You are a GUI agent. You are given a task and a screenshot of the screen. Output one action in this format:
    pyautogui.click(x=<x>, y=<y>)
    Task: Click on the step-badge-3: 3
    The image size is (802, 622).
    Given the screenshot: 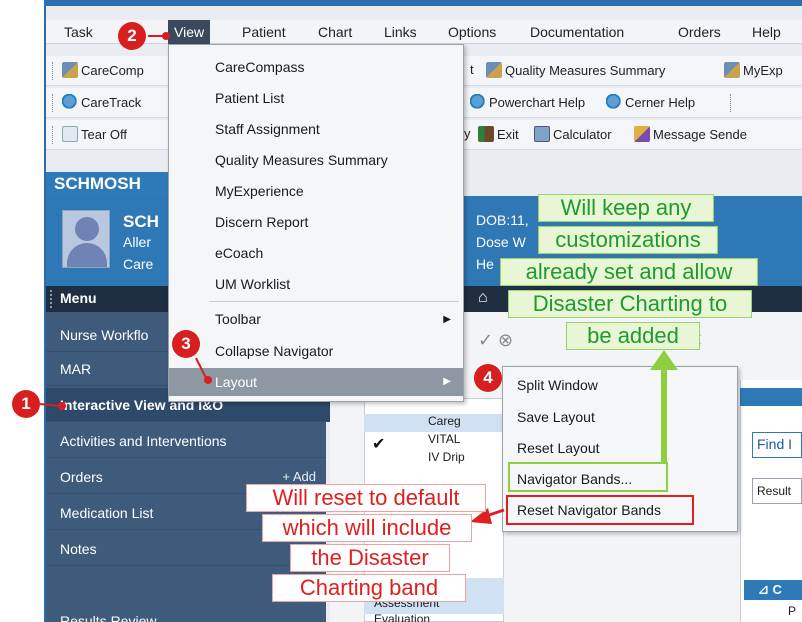 What is the action you would take?
    pyautogui.click(x=186, y=344)
    